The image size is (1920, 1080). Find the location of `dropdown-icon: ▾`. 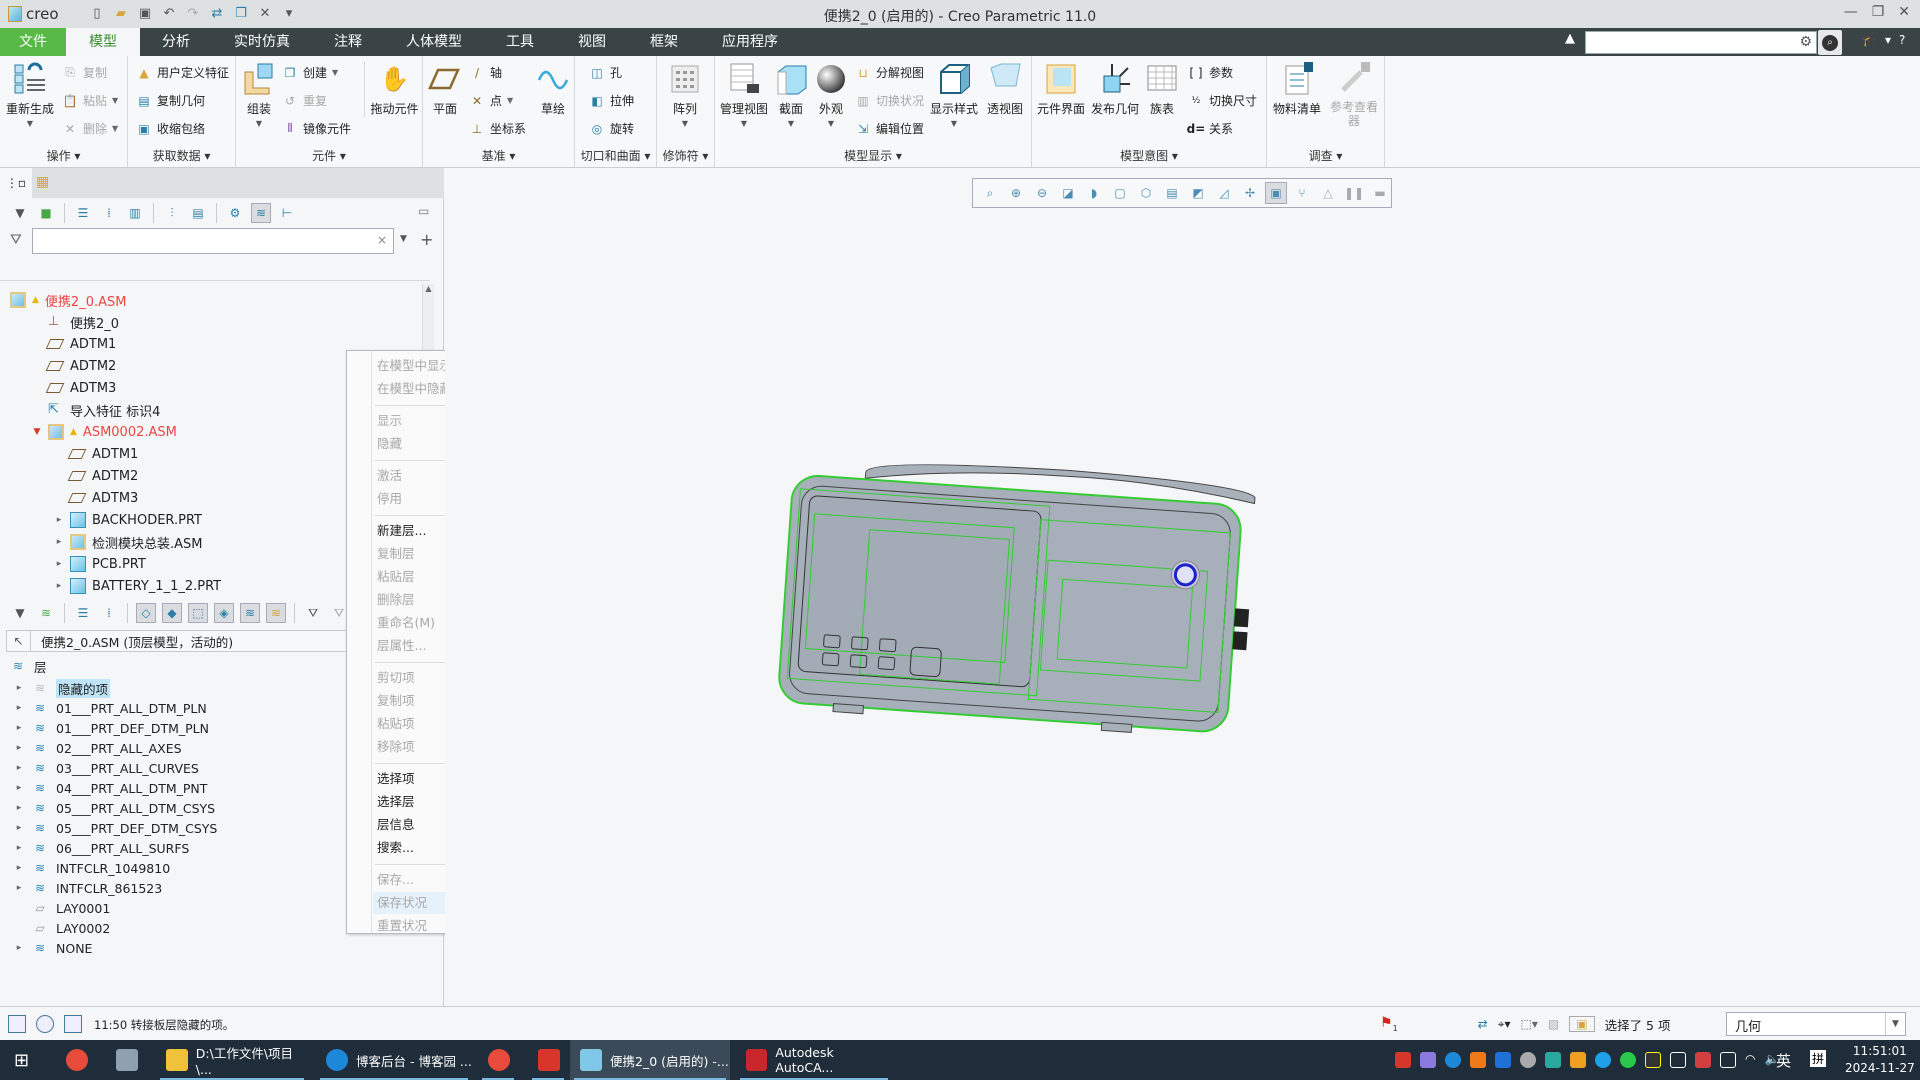

dropdown-icon: ▾ is located at coordinates (1888, 40).